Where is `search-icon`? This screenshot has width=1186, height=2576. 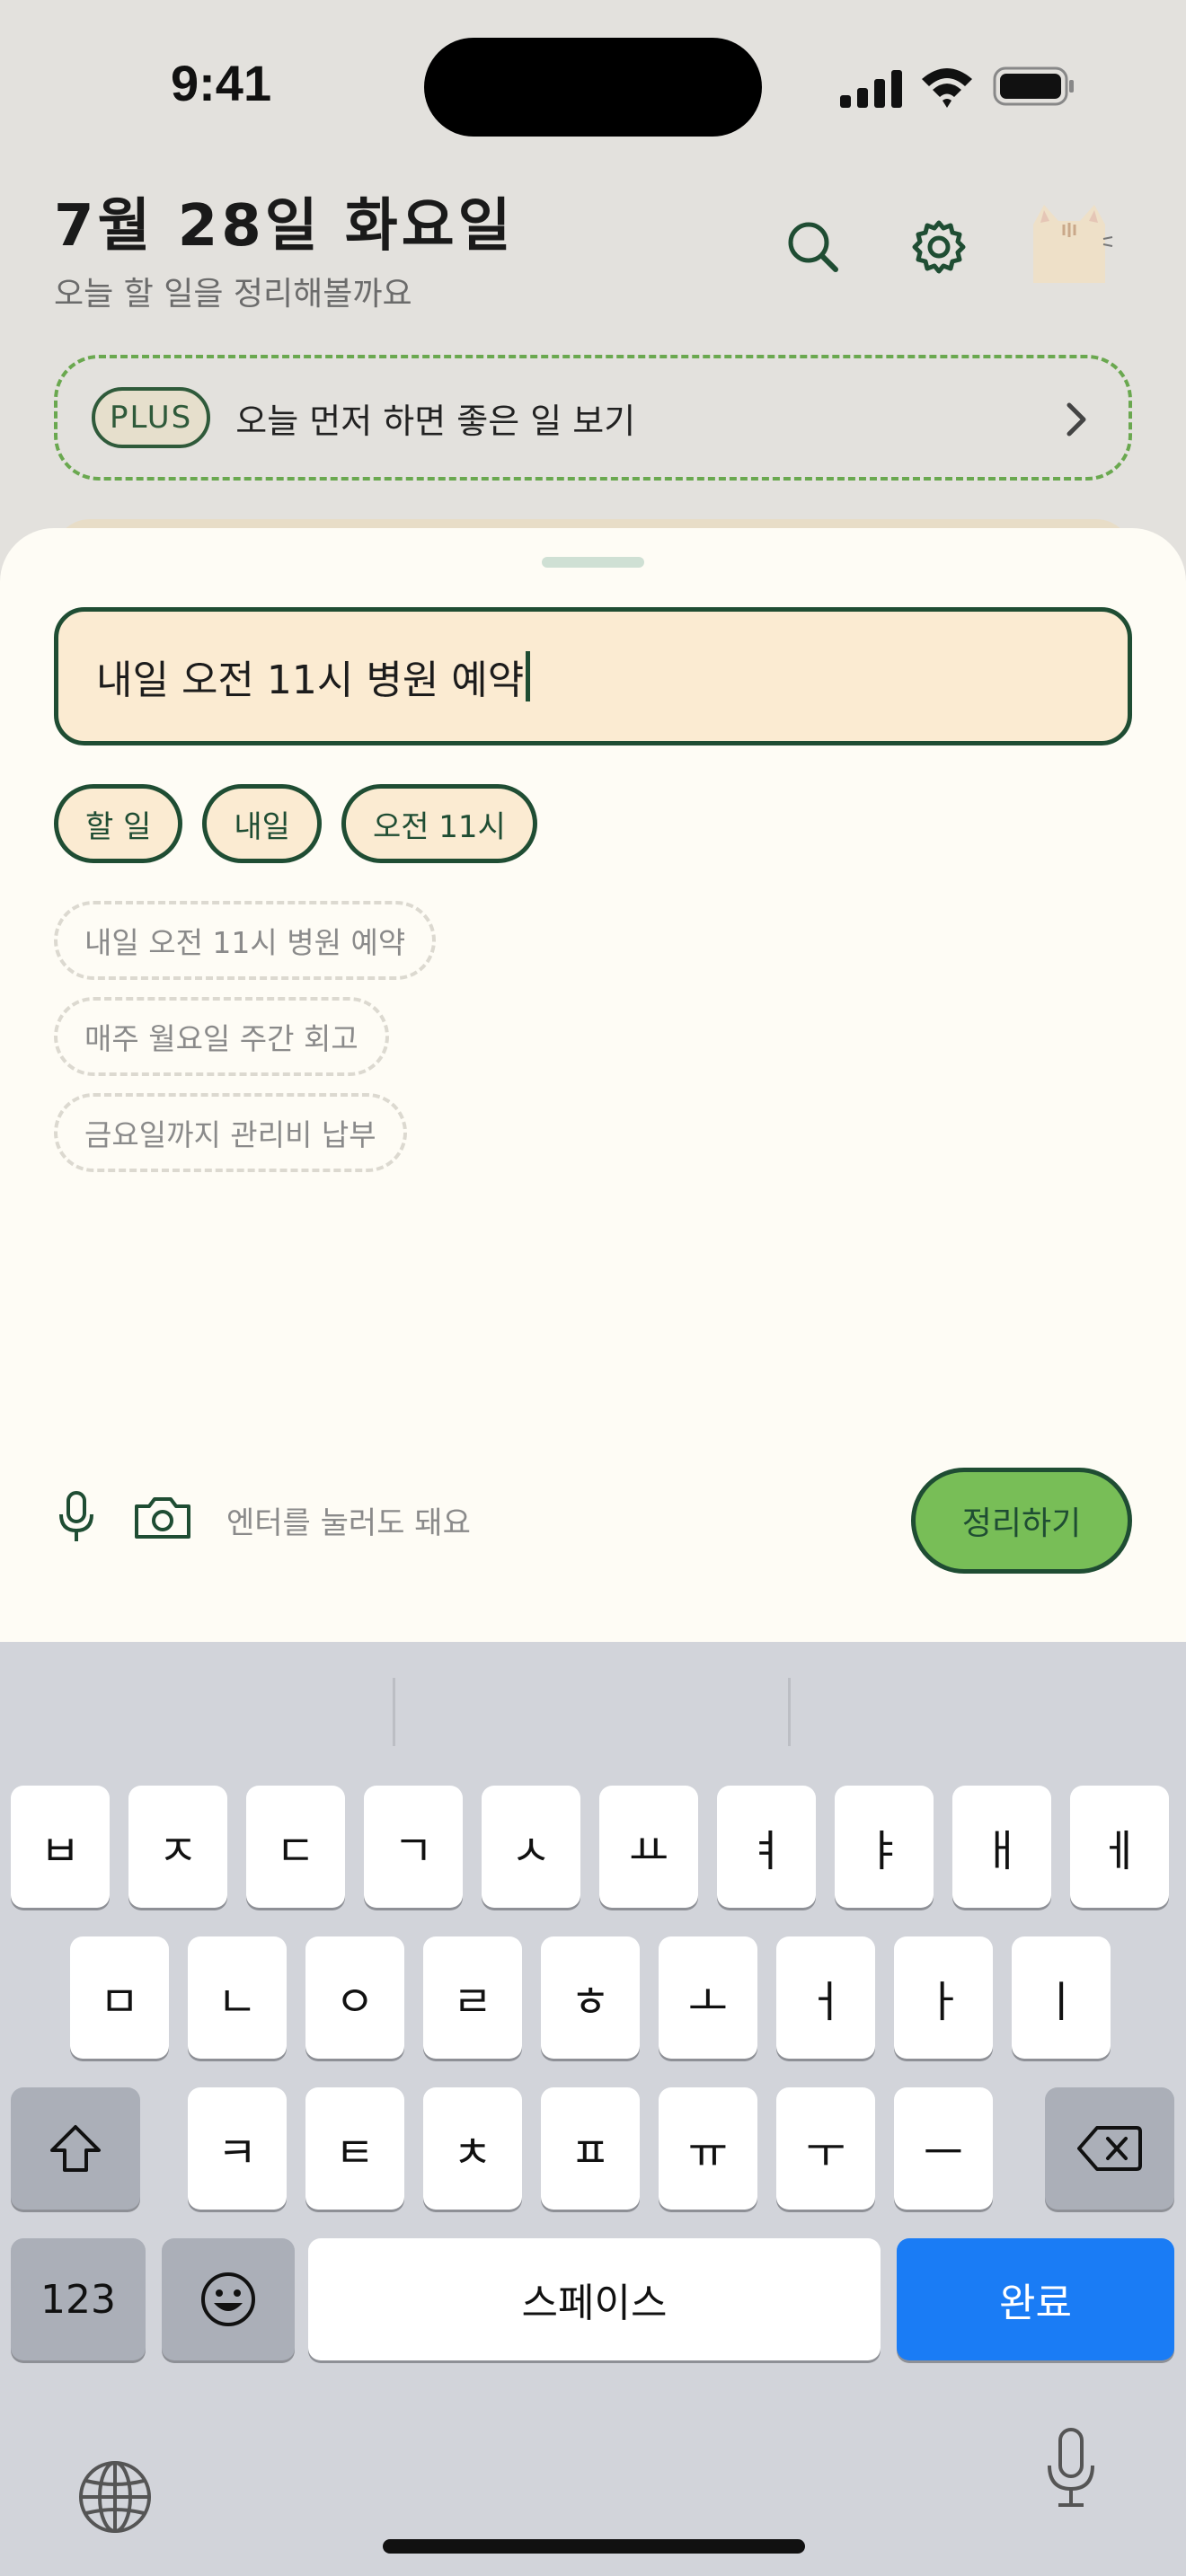
search-icon is located at coordinates (813, 247).